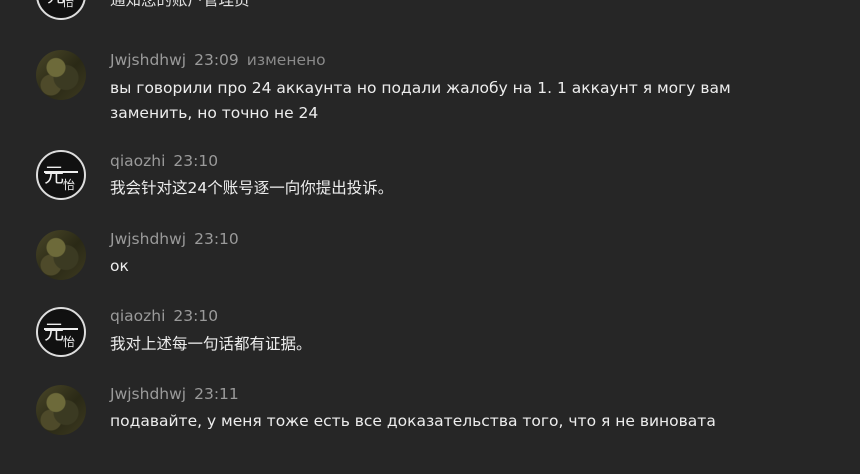 The image size is (860, 474). What do you see at coordinates (252, 188) in the screenshot?
I see `message-text: 我会针对这24个账号逐一向你提出投诉。` at bounding box center [252, 188].